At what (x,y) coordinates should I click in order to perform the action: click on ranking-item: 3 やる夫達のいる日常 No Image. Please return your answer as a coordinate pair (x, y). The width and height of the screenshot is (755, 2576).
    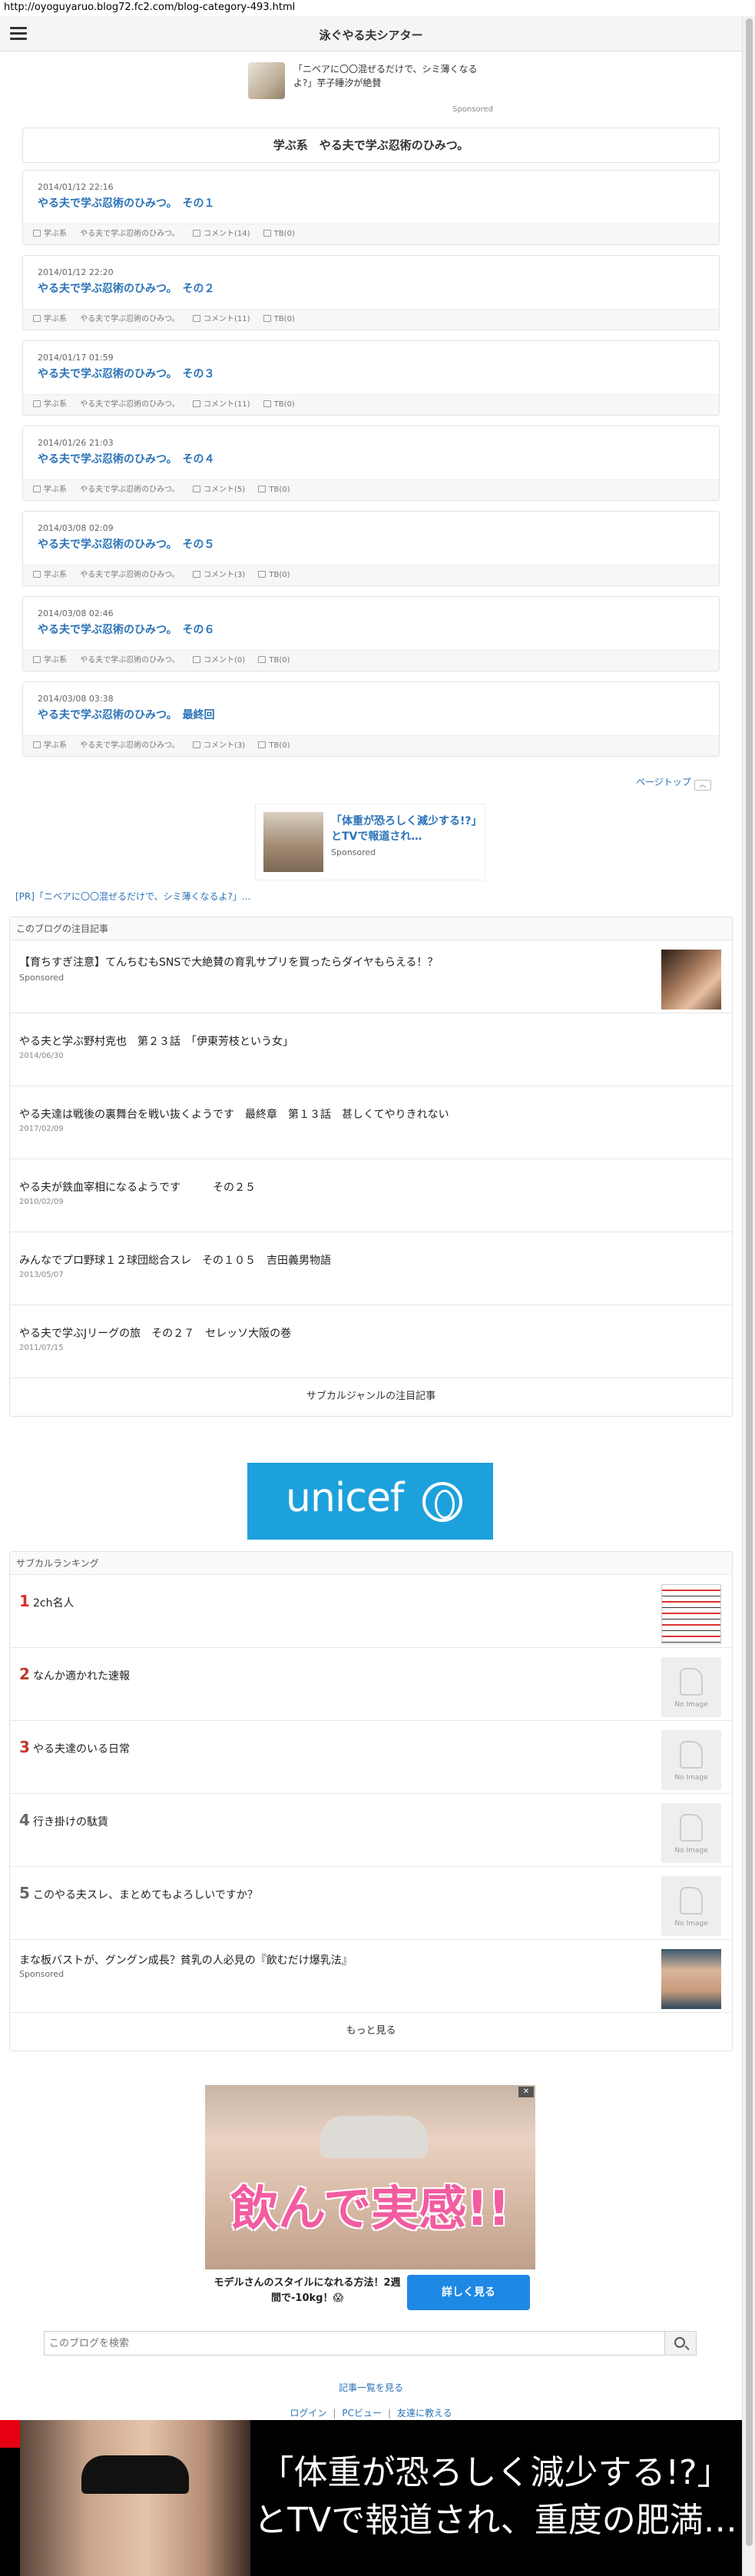
    Looking at the image, I should click on (371, 1757).